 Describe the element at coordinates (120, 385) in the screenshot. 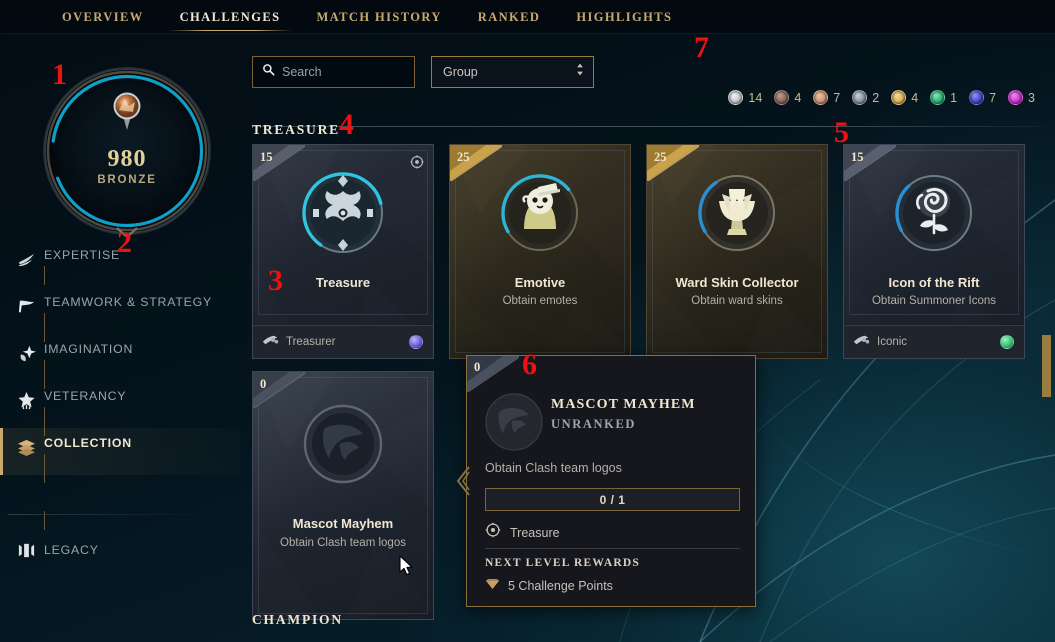

I see `sidebar-item-imagination: IMAGINATION` at that location.